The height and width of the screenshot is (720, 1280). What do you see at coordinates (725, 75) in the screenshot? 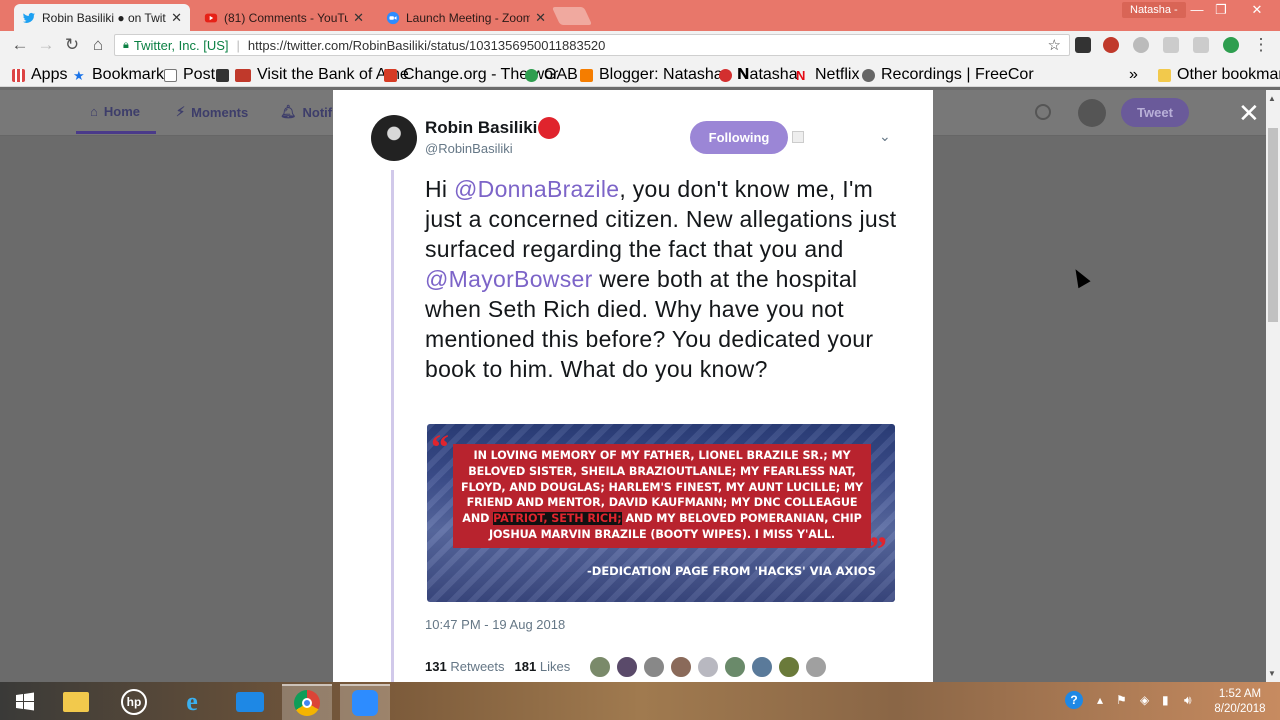
I see `natasha-icon` at bounding box center [725, 75].